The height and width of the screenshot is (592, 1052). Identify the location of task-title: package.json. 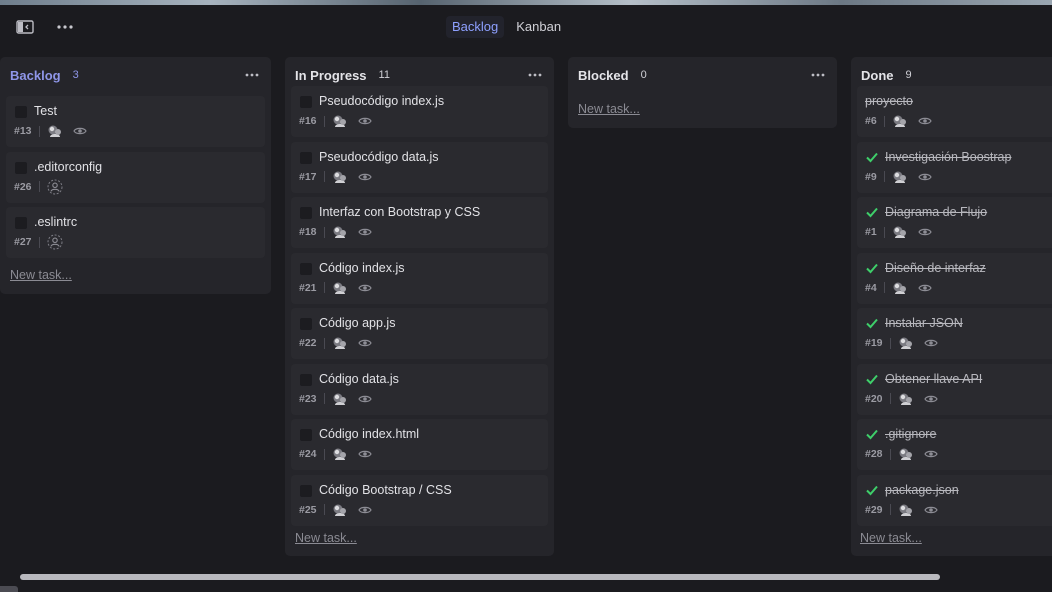
(922, 489).